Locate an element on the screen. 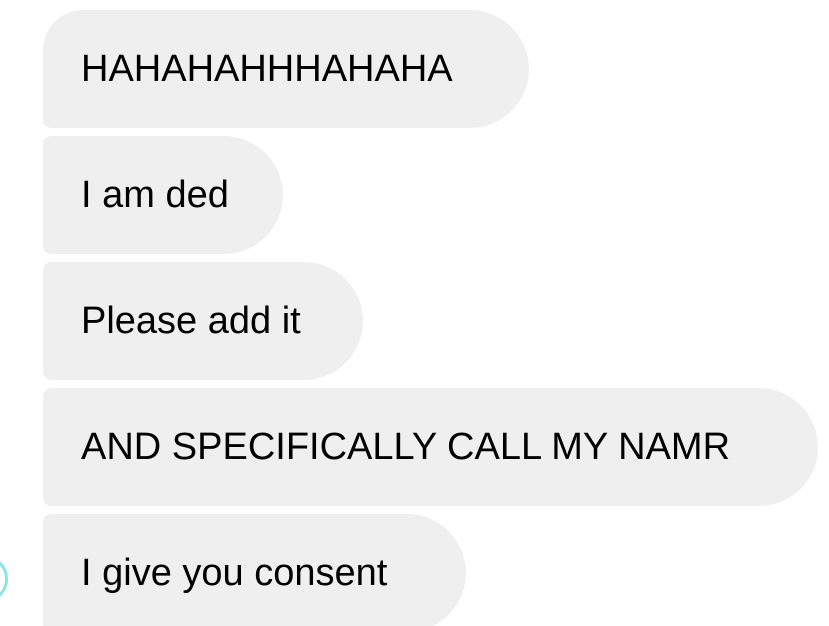 The width and height of the screenshot is (829, 626). message-bubble: I give you consent is located at coordinates (254, 570).